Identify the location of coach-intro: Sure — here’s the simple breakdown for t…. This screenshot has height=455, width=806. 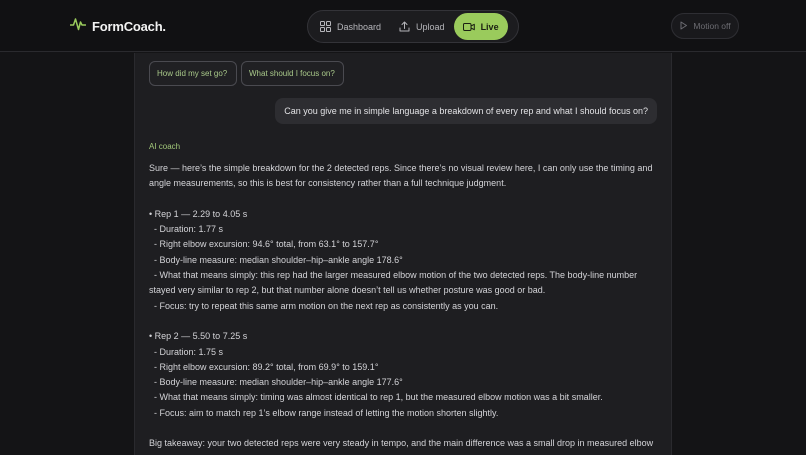
(401, 176).